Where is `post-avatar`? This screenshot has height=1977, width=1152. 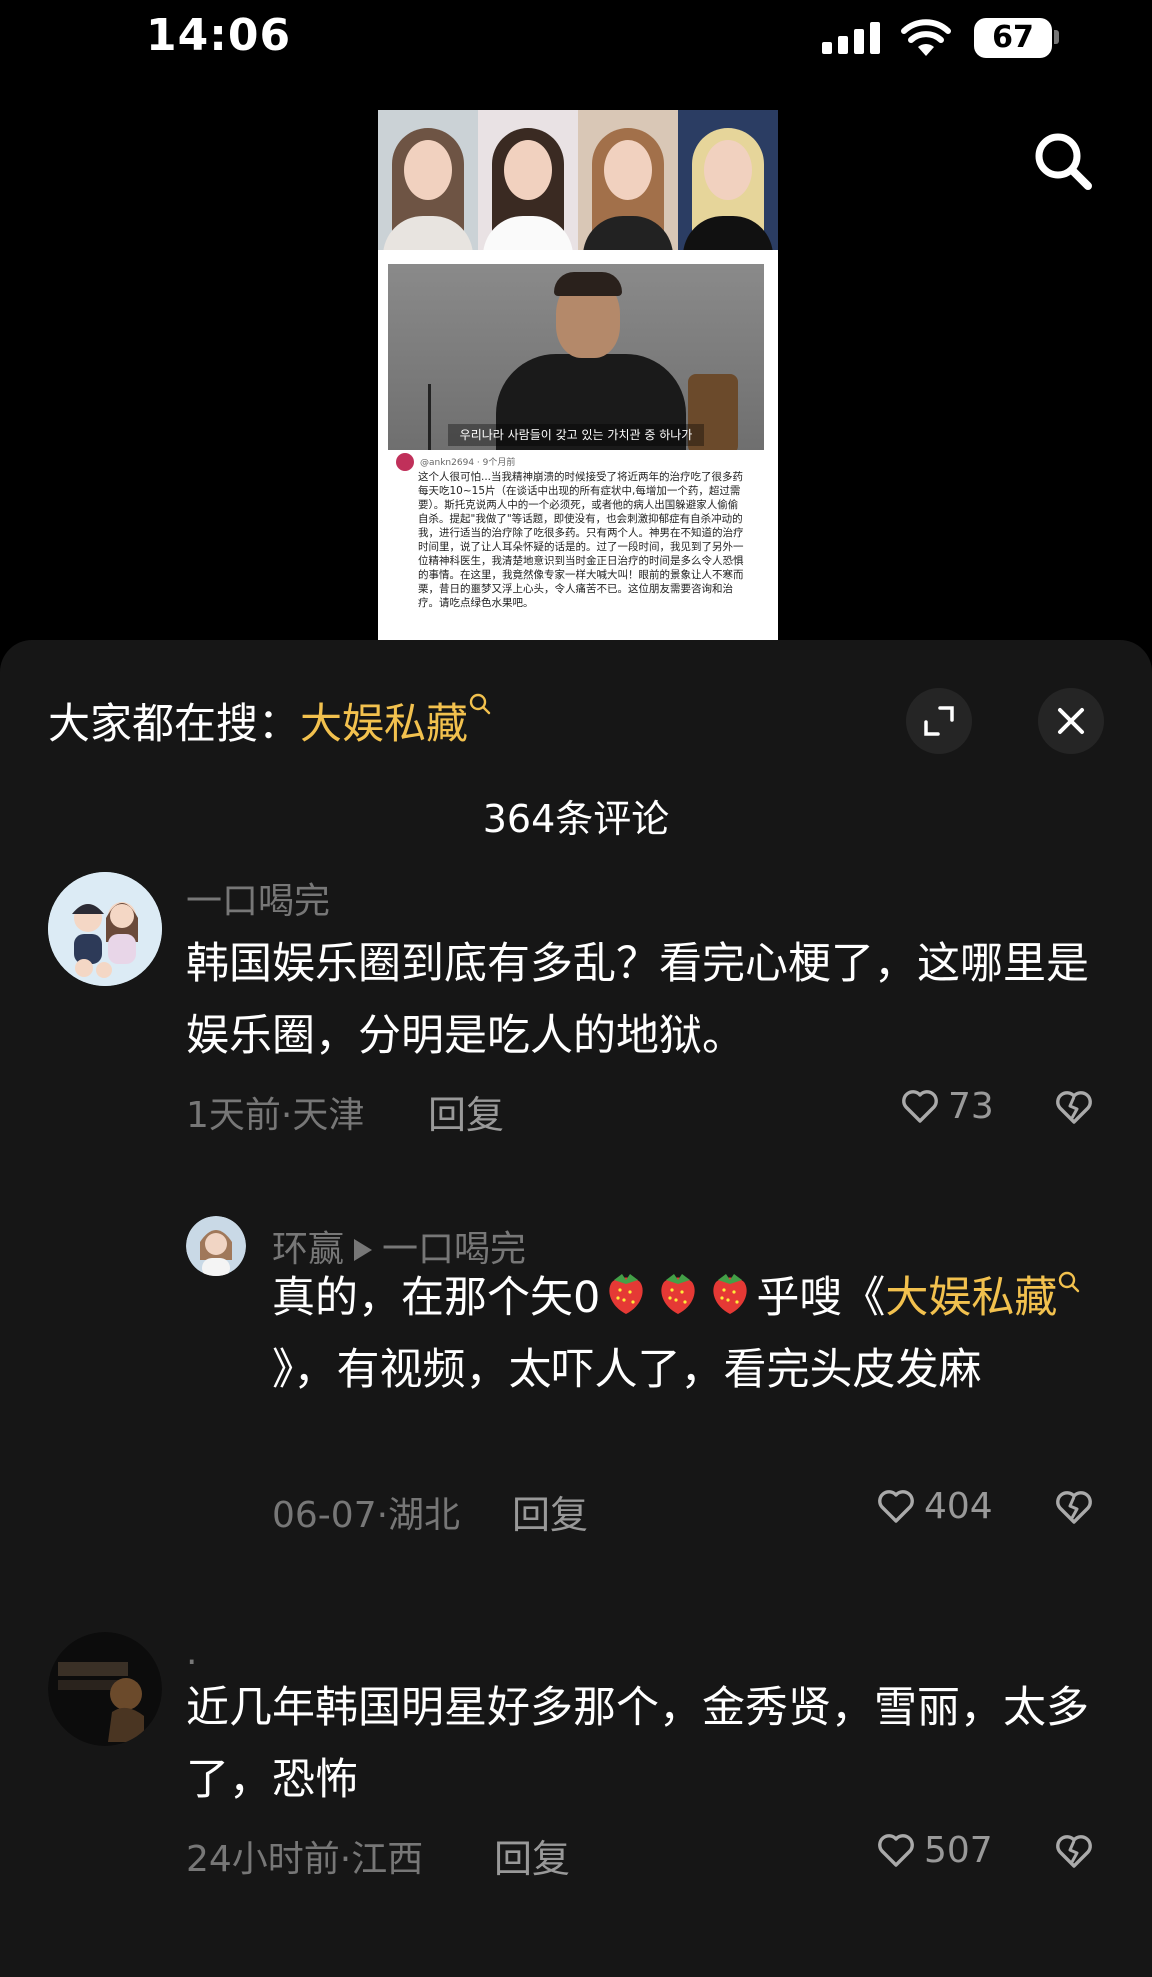
post-avatar is located at coordinates (405, 462).